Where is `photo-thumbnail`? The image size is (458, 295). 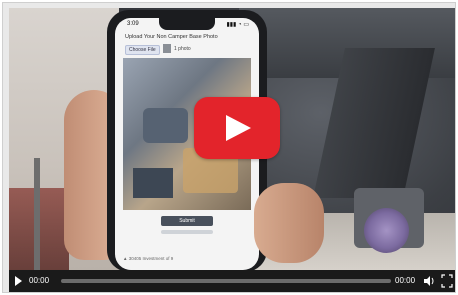
photo-thumbnail is located at coordinates (167, 48).